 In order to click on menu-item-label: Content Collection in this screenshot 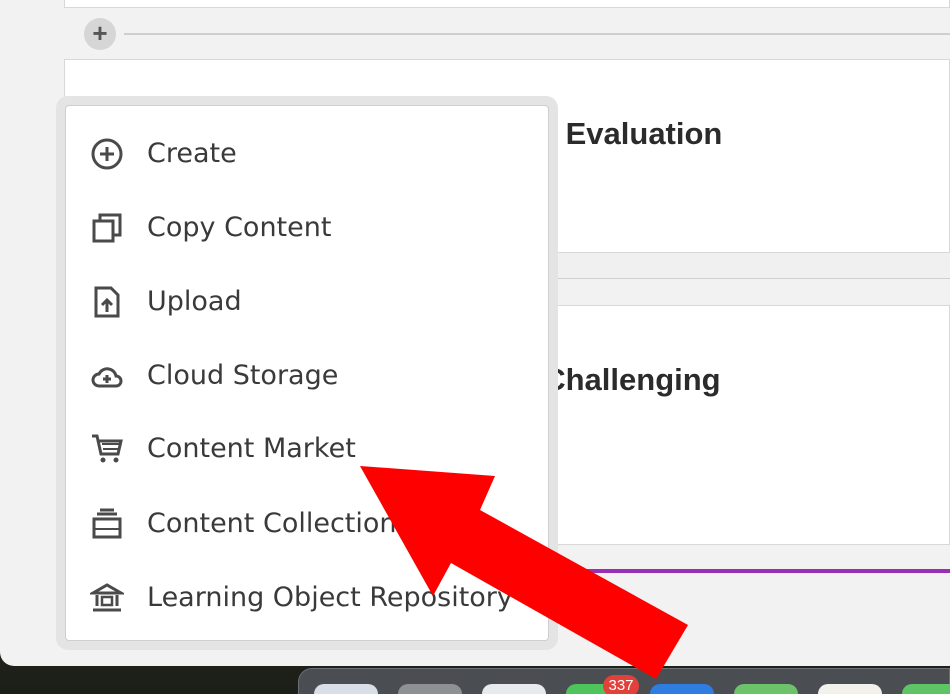, I will do `click(272, 523)`.